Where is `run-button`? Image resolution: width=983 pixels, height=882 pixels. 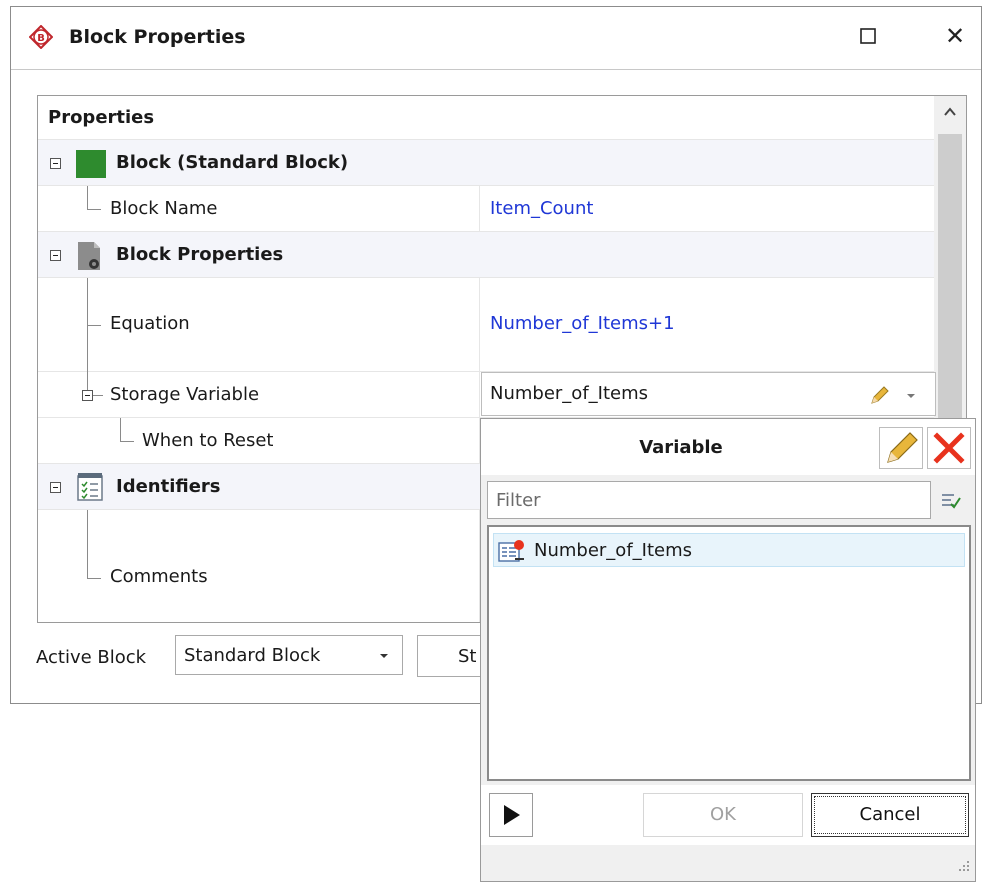
run-button is located at coordinates (511, 815).